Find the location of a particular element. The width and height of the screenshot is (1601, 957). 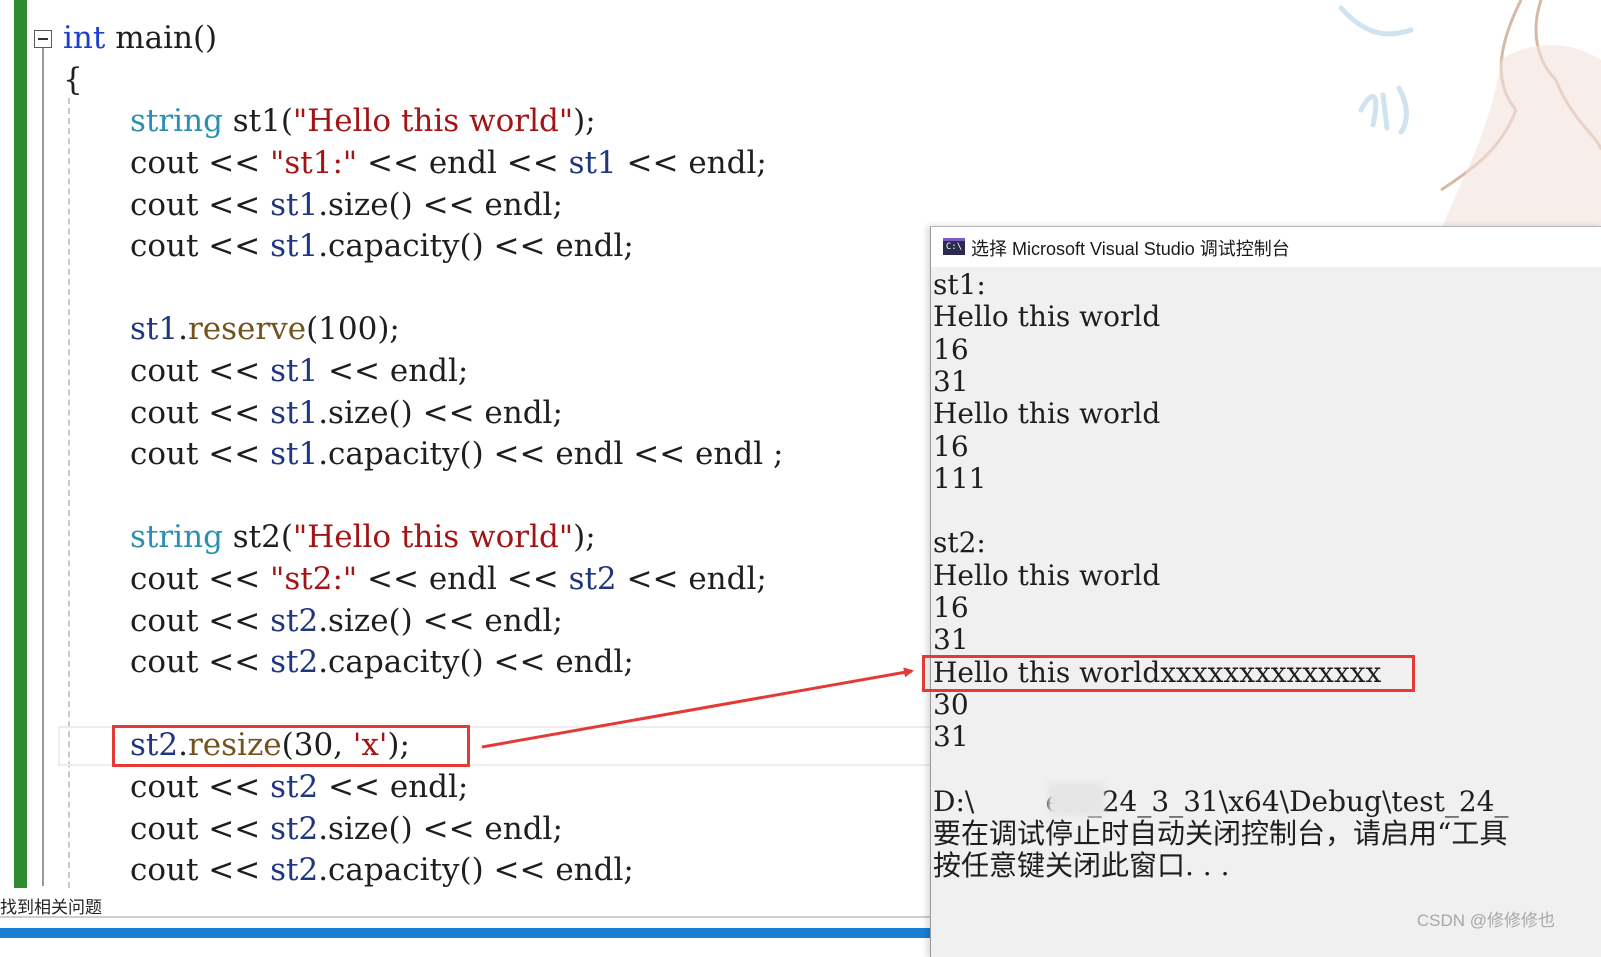

code-line: cout << "st1:" << endl << st1 << endl; is located at coordinates (448, 163).